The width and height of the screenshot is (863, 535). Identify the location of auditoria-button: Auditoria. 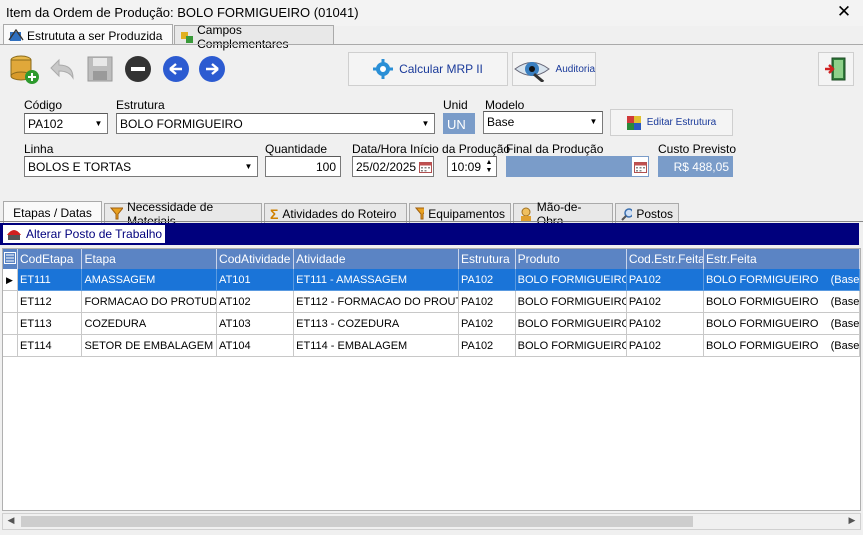
(554, 69).